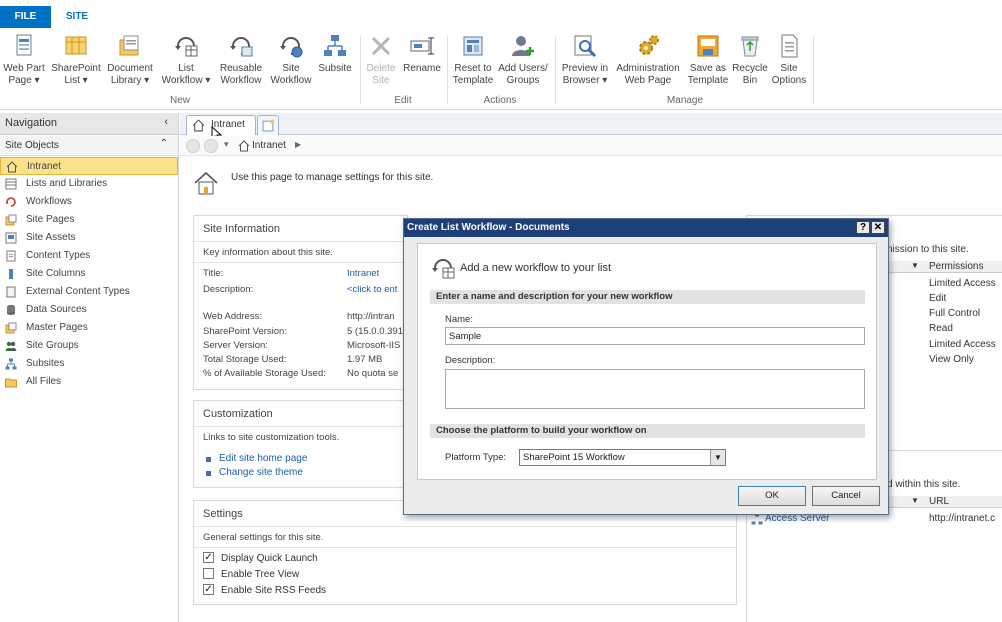  I want to click on nav-item-site-groups: Site Groups, so click(89, 346).